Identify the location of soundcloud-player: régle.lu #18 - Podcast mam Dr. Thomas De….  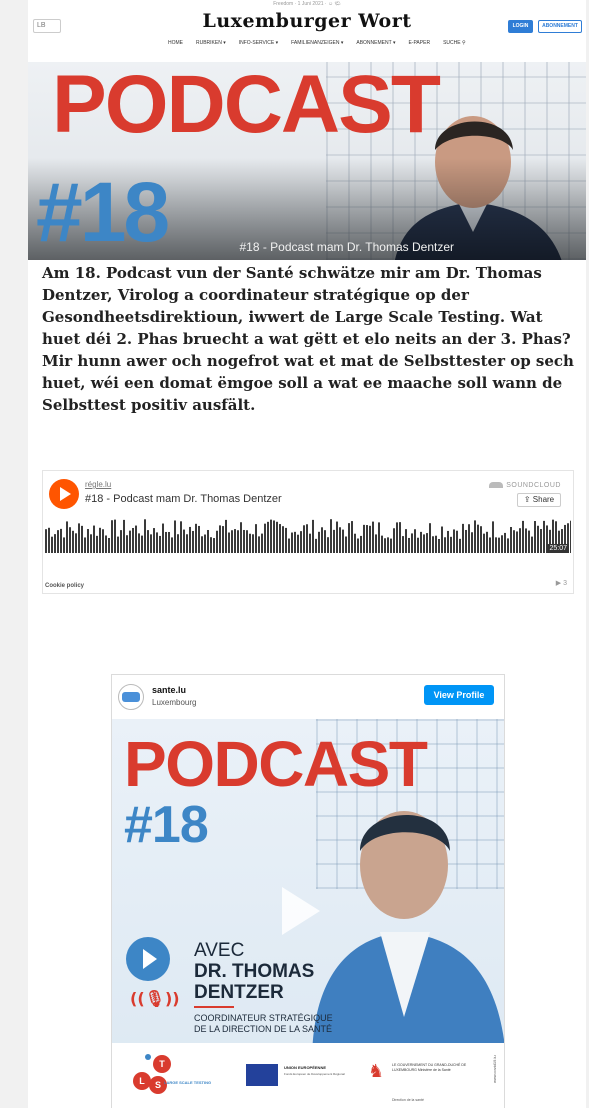
(308, 532).